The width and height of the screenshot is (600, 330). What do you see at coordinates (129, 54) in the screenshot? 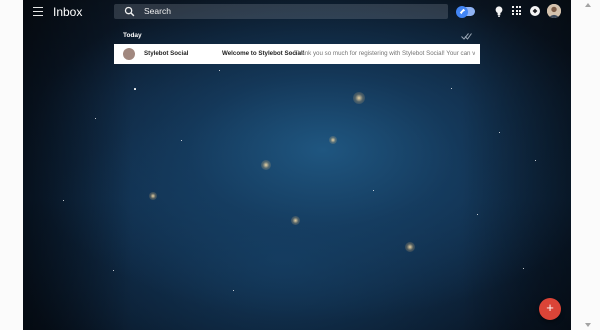
I see `sender-avatar` at bounding box center [129, 54].